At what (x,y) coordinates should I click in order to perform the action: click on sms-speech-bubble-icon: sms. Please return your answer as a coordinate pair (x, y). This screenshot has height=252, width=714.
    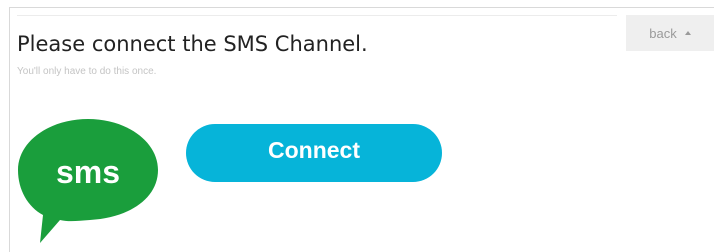
    Looking at the image, I should click on (88, 181).